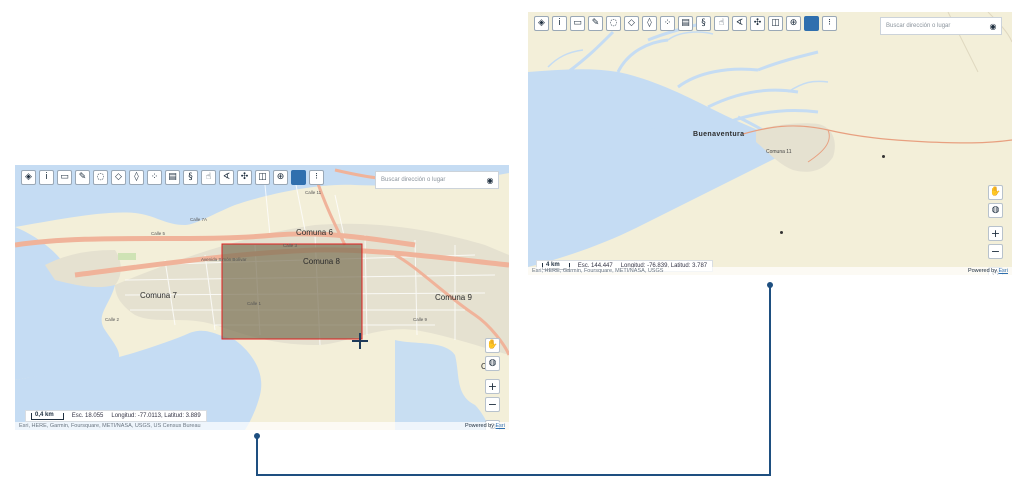 The width and height of the screenshot is (1024, 482). Describe the element at coordinates (158, 295) in the screenshot. I see `label-comuna-7: Comuna 7` at that location.